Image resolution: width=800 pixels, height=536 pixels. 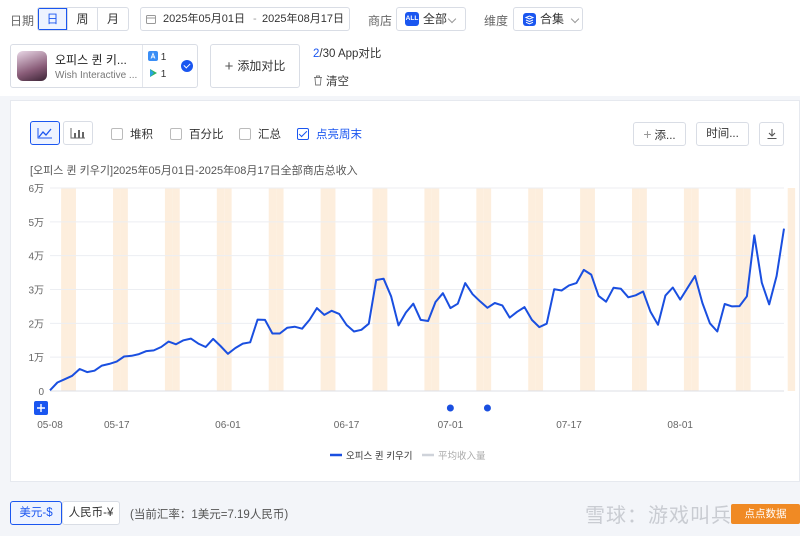 I want to click on granularity-day: 日, so click(x=53, y=19).